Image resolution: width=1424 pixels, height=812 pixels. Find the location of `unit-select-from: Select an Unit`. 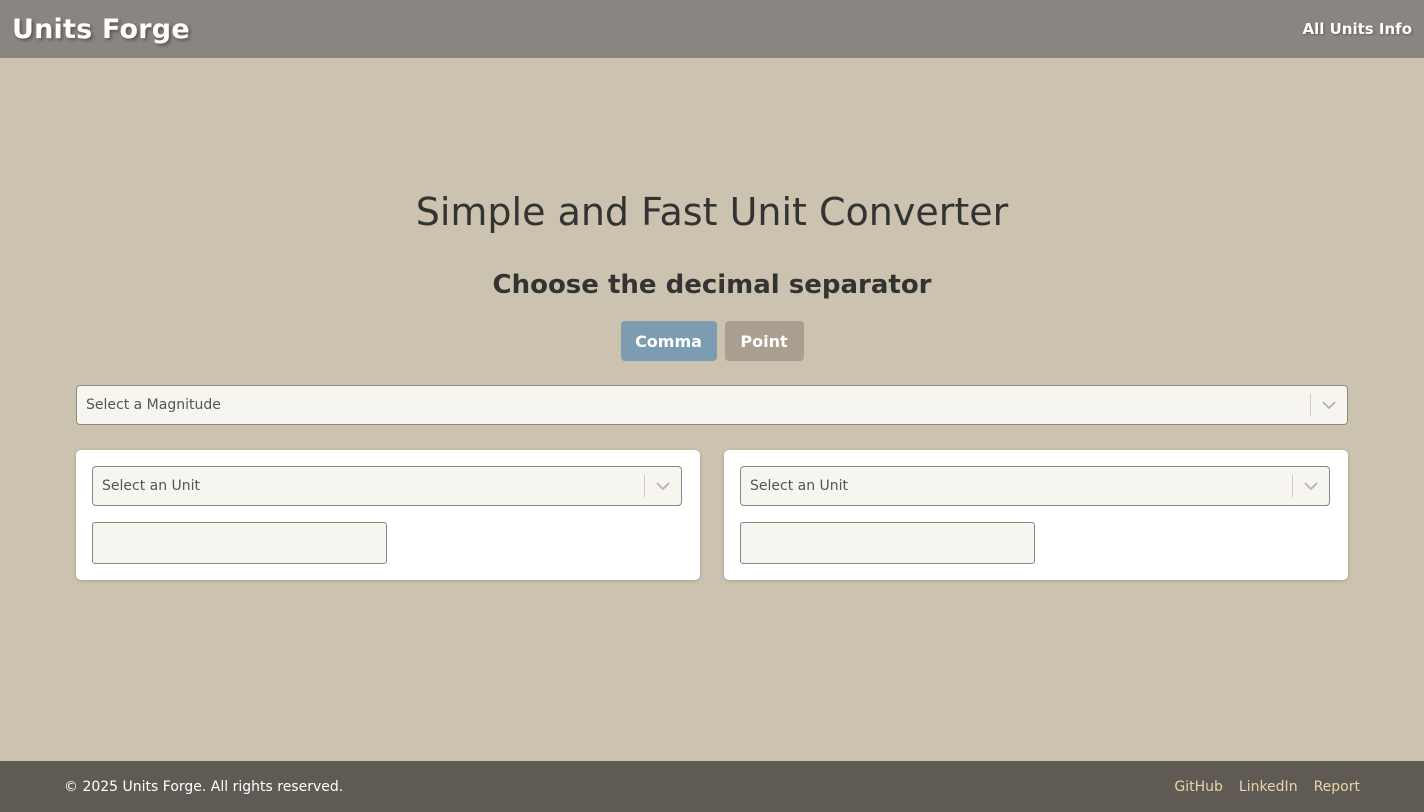

unit-select-from: Select an Unit is located at coordinates (387, 486).